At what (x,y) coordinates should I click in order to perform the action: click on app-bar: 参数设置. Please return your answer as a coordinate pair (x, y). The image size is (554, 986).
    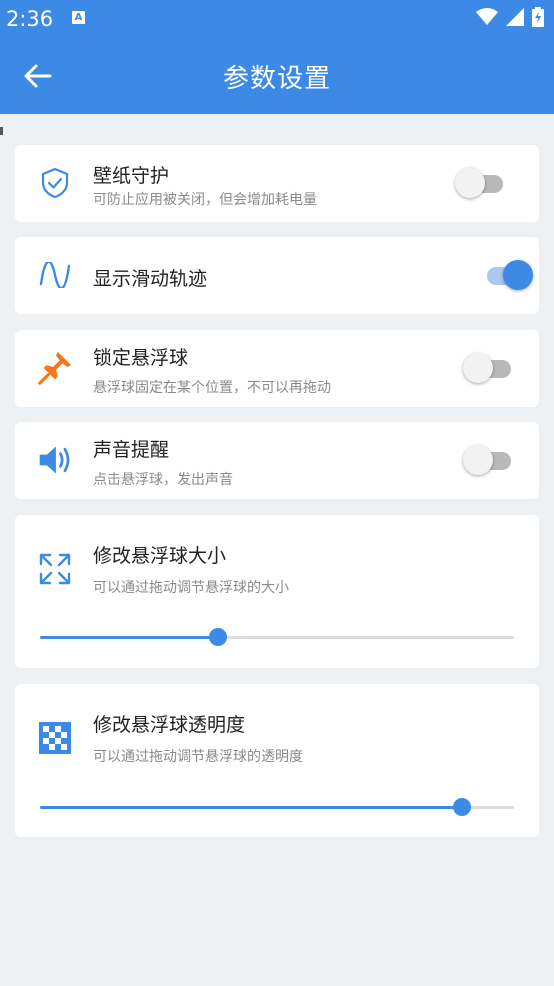
    Looking at the image, I should click on (277, 76).